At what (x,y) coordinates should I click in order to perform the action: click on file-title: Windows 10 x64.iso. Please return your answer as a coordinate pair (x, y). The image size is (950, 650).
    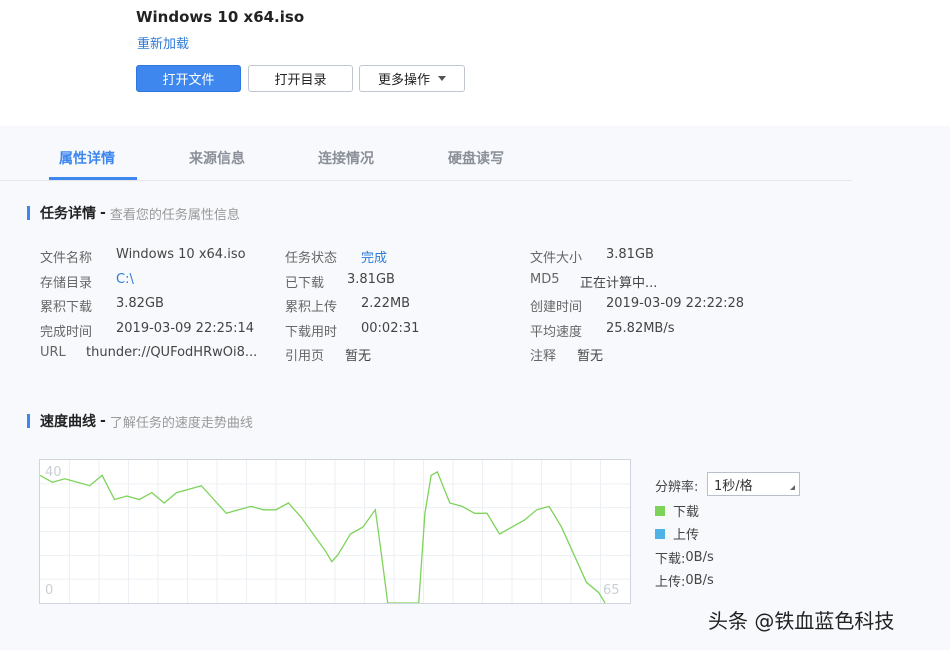
    Looking at the image, I should click on (220, 17).